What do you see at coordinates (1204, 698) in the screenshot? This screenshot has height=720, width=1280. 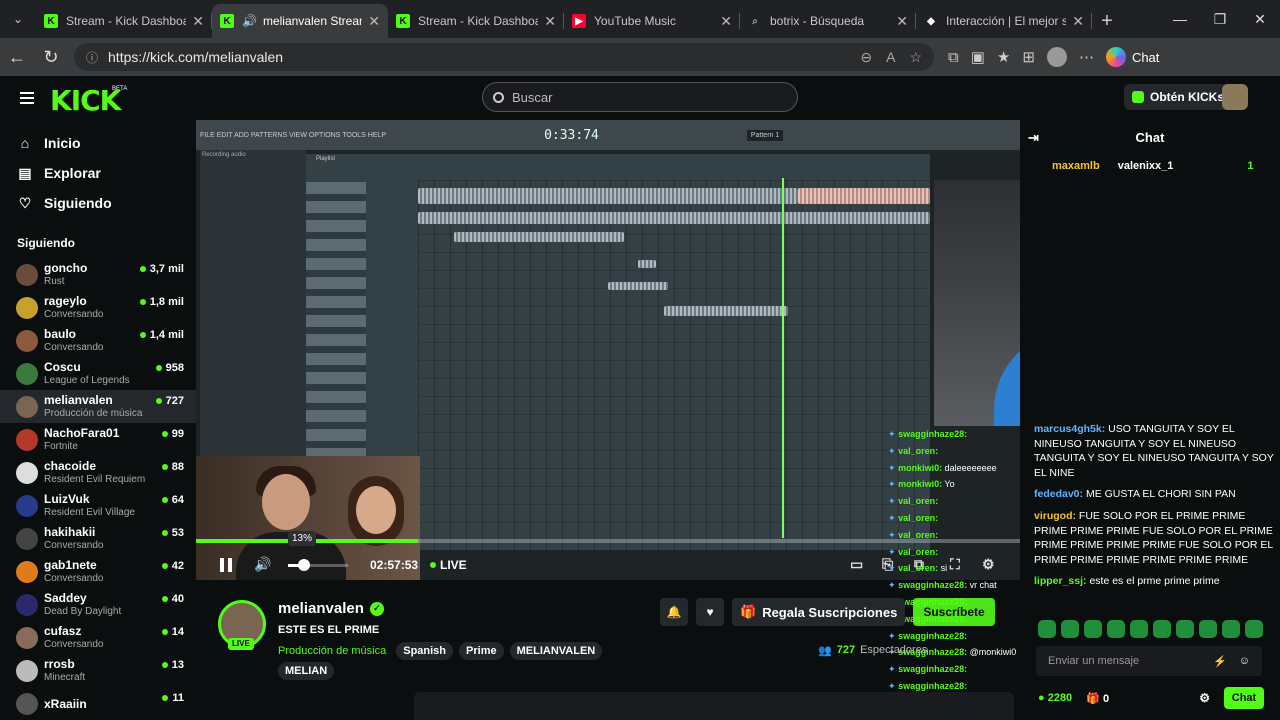 I see `chat-settings-icon: ⚙` at bounding box center [1204, 698].